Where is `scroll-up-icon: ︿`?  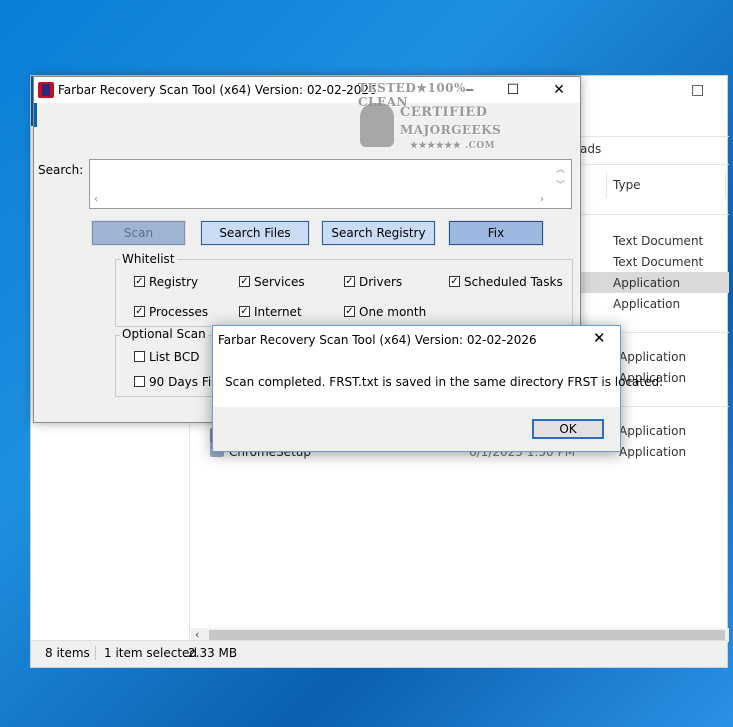
scroll-up-icon: ︿ is located at coordinates (560, 168).